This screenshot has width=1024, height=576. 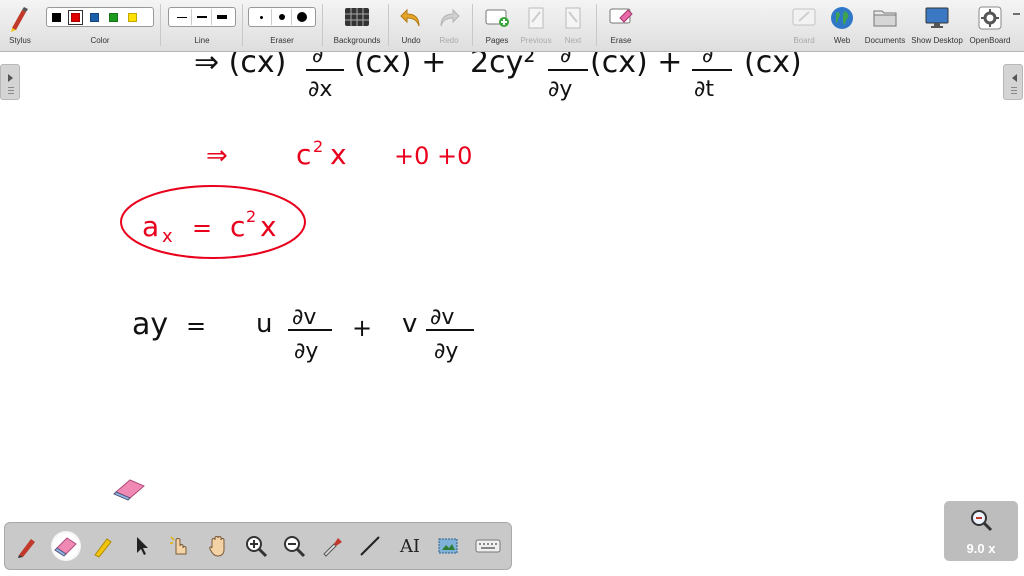 I want to click on highlighter-icon, so click(x=103, y=548).